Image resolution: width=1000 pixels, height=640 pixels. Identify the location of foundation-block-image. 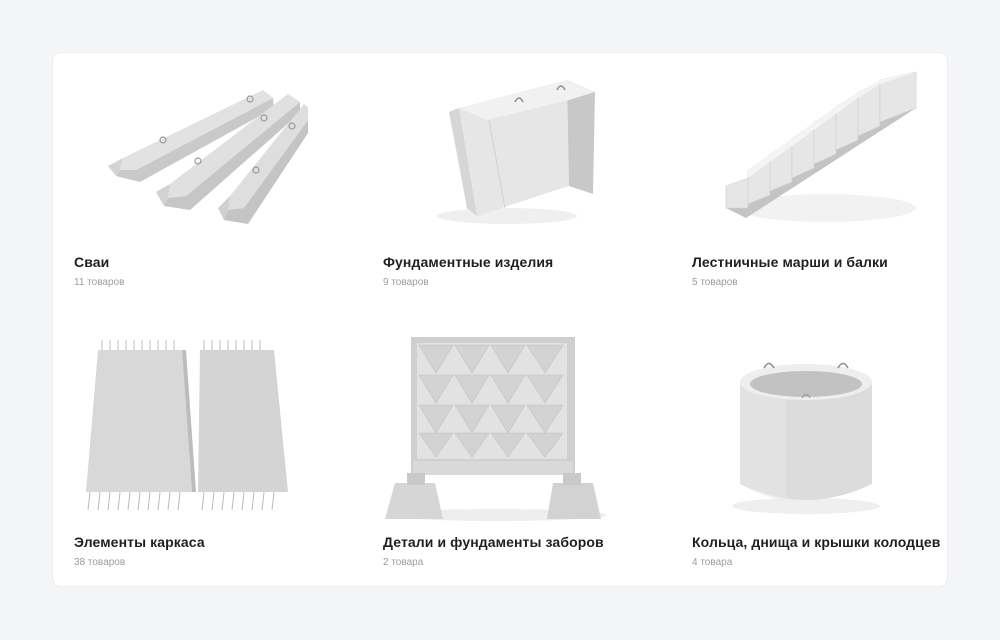
(497, 148).